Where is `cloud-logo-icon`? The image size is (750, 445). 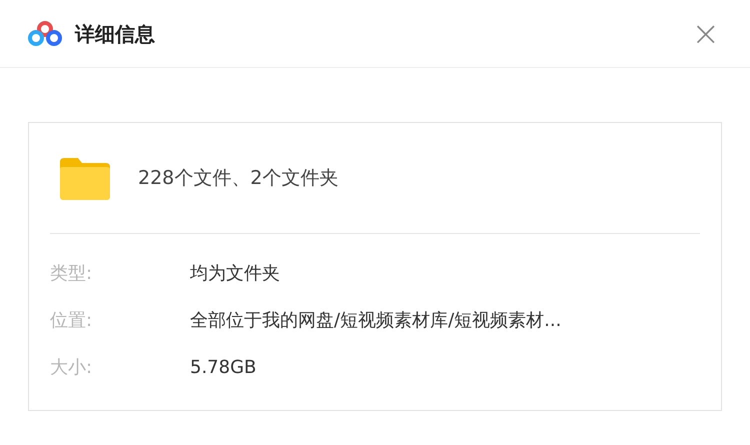
cloud-logo-icon is located at coordinates (45, 33).